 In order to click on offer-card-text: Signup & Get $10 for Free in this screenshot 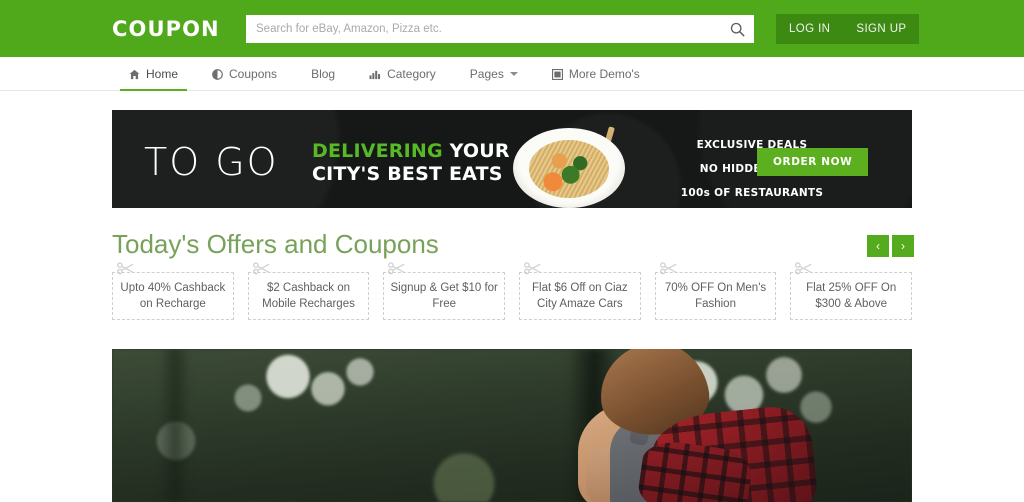, I will do `click(444, 295)`.